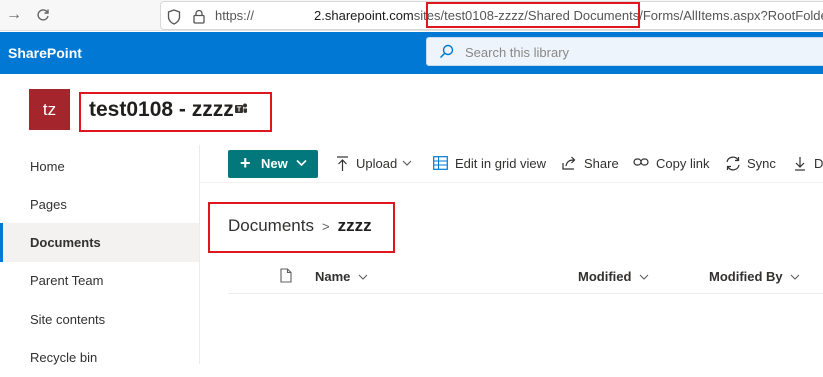  I want to click on nav-item-parent-team: Parent Team, so click(99, 280).